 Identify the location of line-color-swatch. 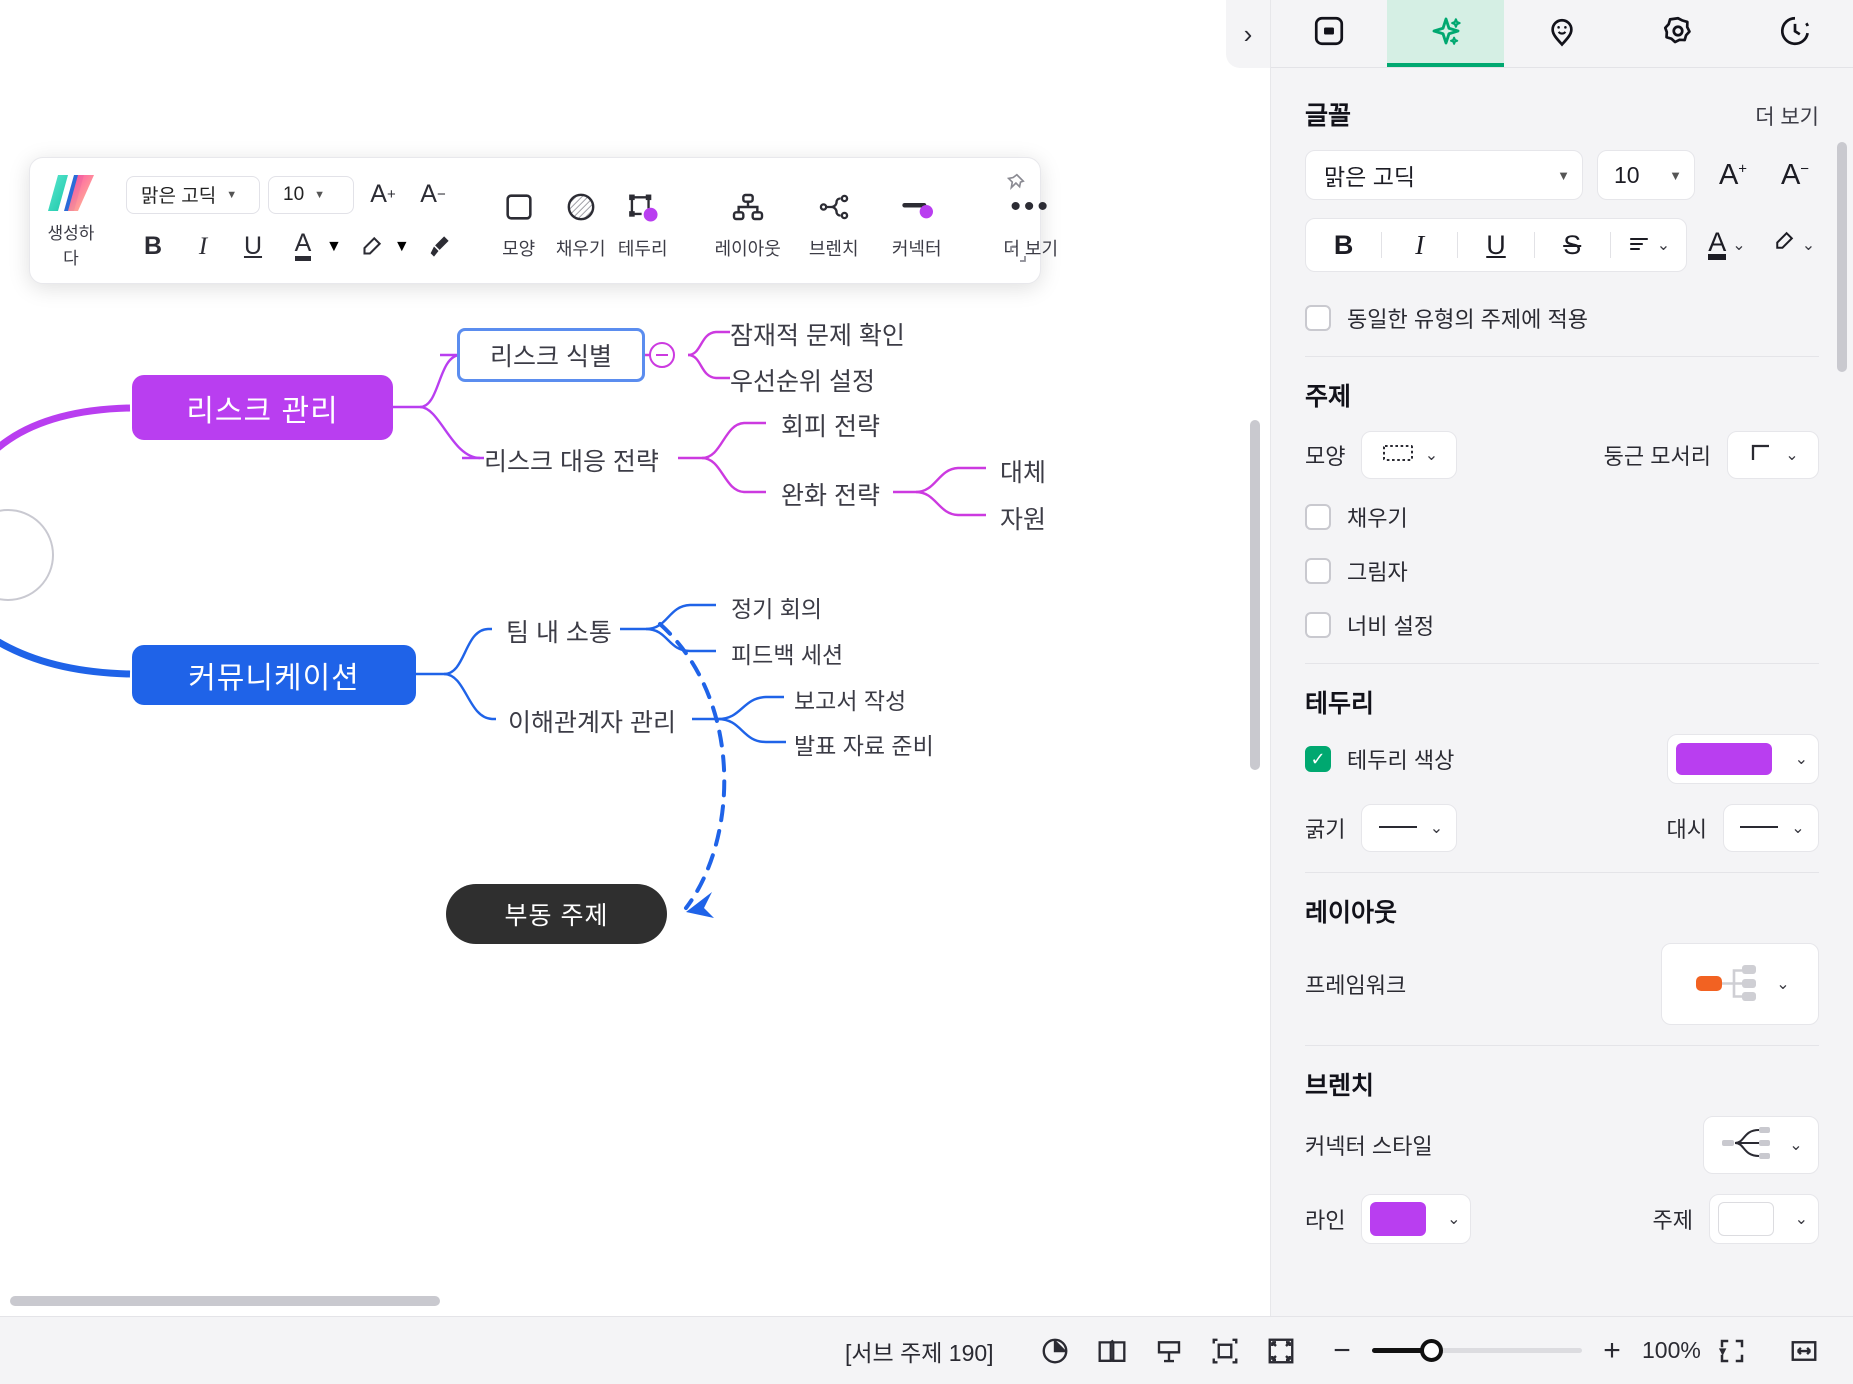
(1398, 1219).